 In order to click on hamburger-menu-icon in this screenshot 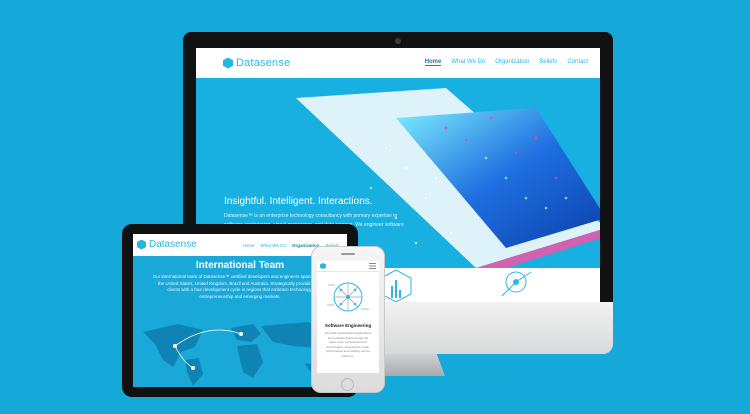, I will do `click(372, 266)`.